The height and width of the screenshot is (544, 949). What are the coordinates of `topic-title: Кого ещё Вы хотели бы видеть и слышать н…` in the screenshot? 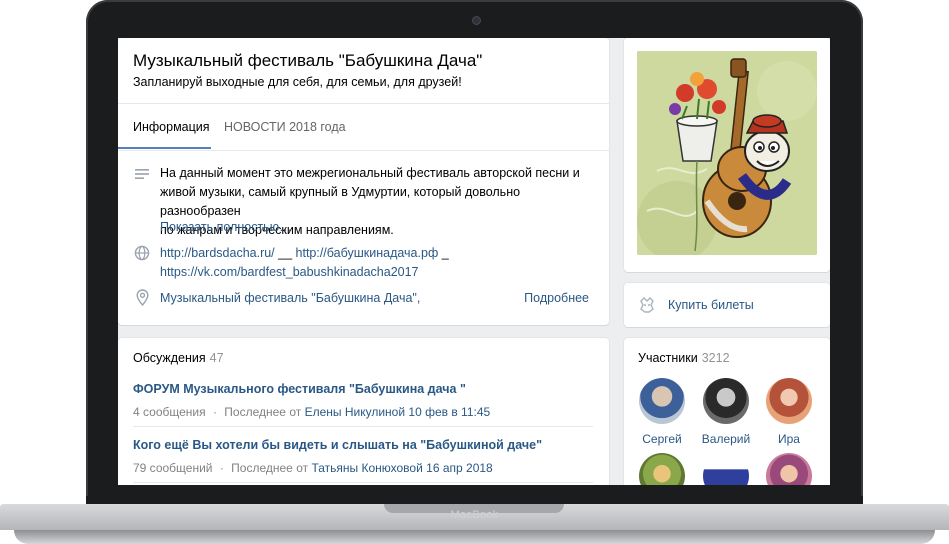 It's located at (363, 445).